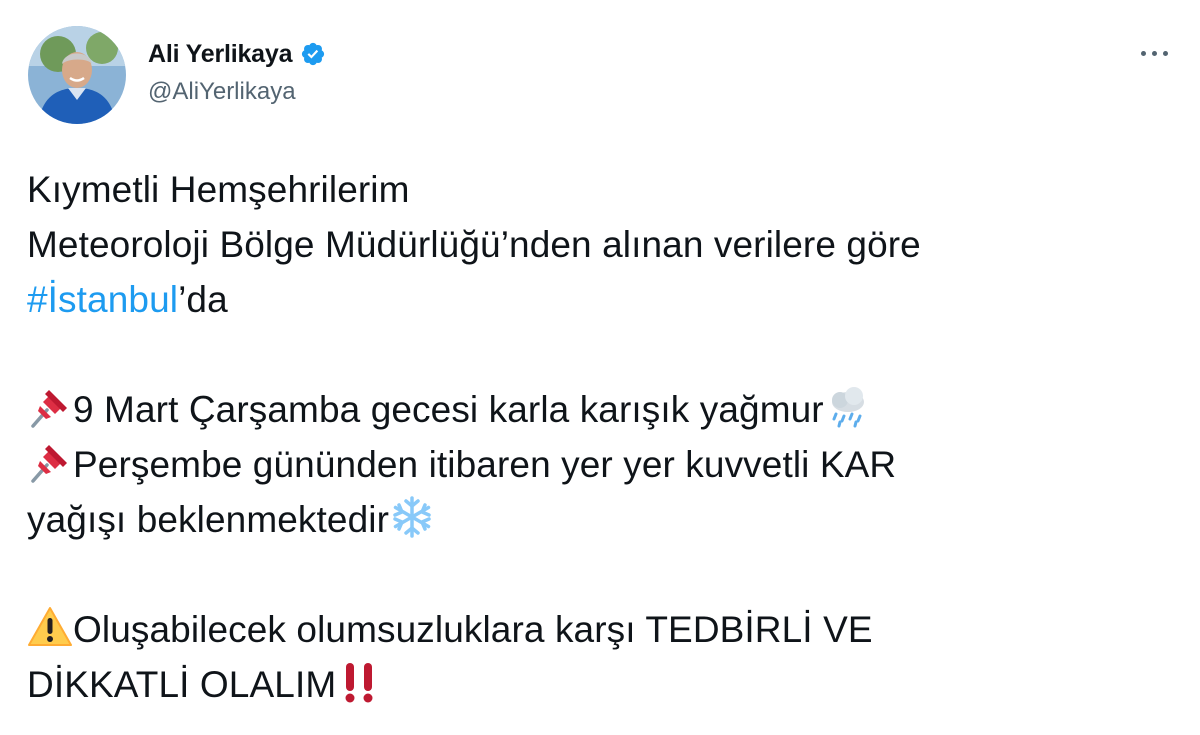 This screenshot has height=735, width=1200. I want to click on snowflake-emoji, so click(412, 517).